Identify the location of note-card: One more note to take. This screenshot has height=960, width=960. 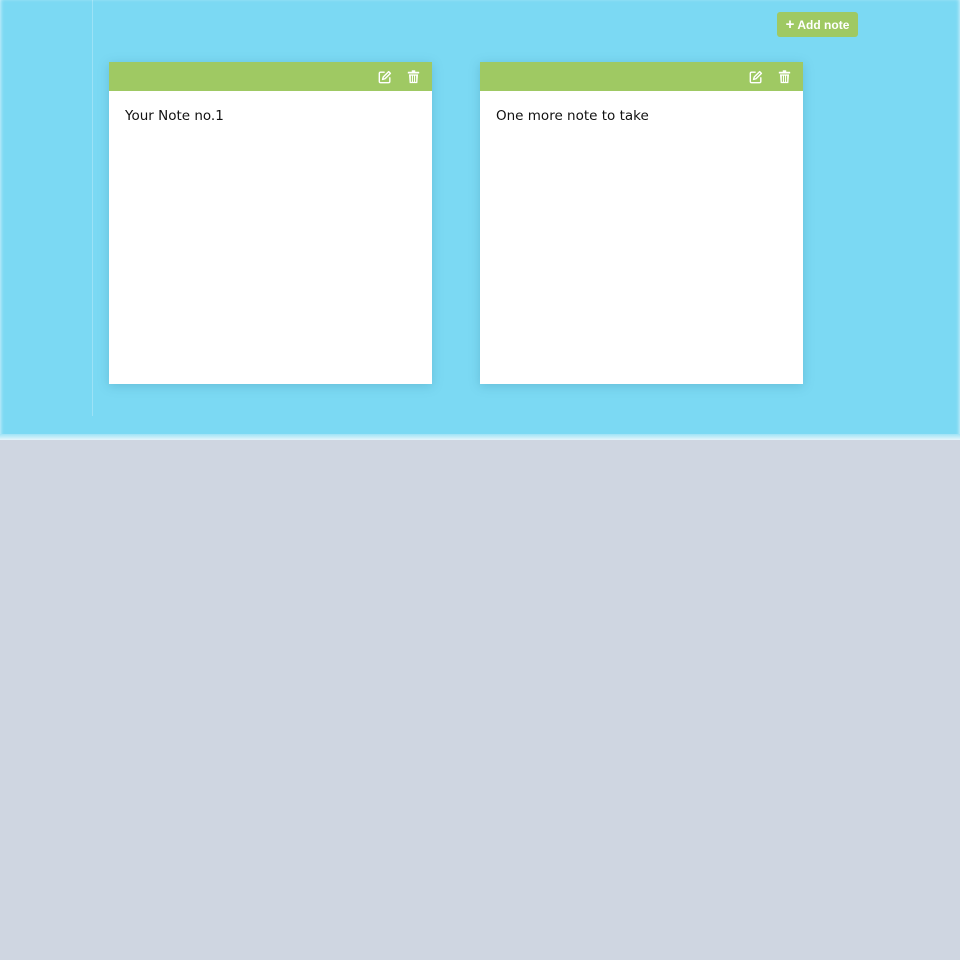
(641, 223).